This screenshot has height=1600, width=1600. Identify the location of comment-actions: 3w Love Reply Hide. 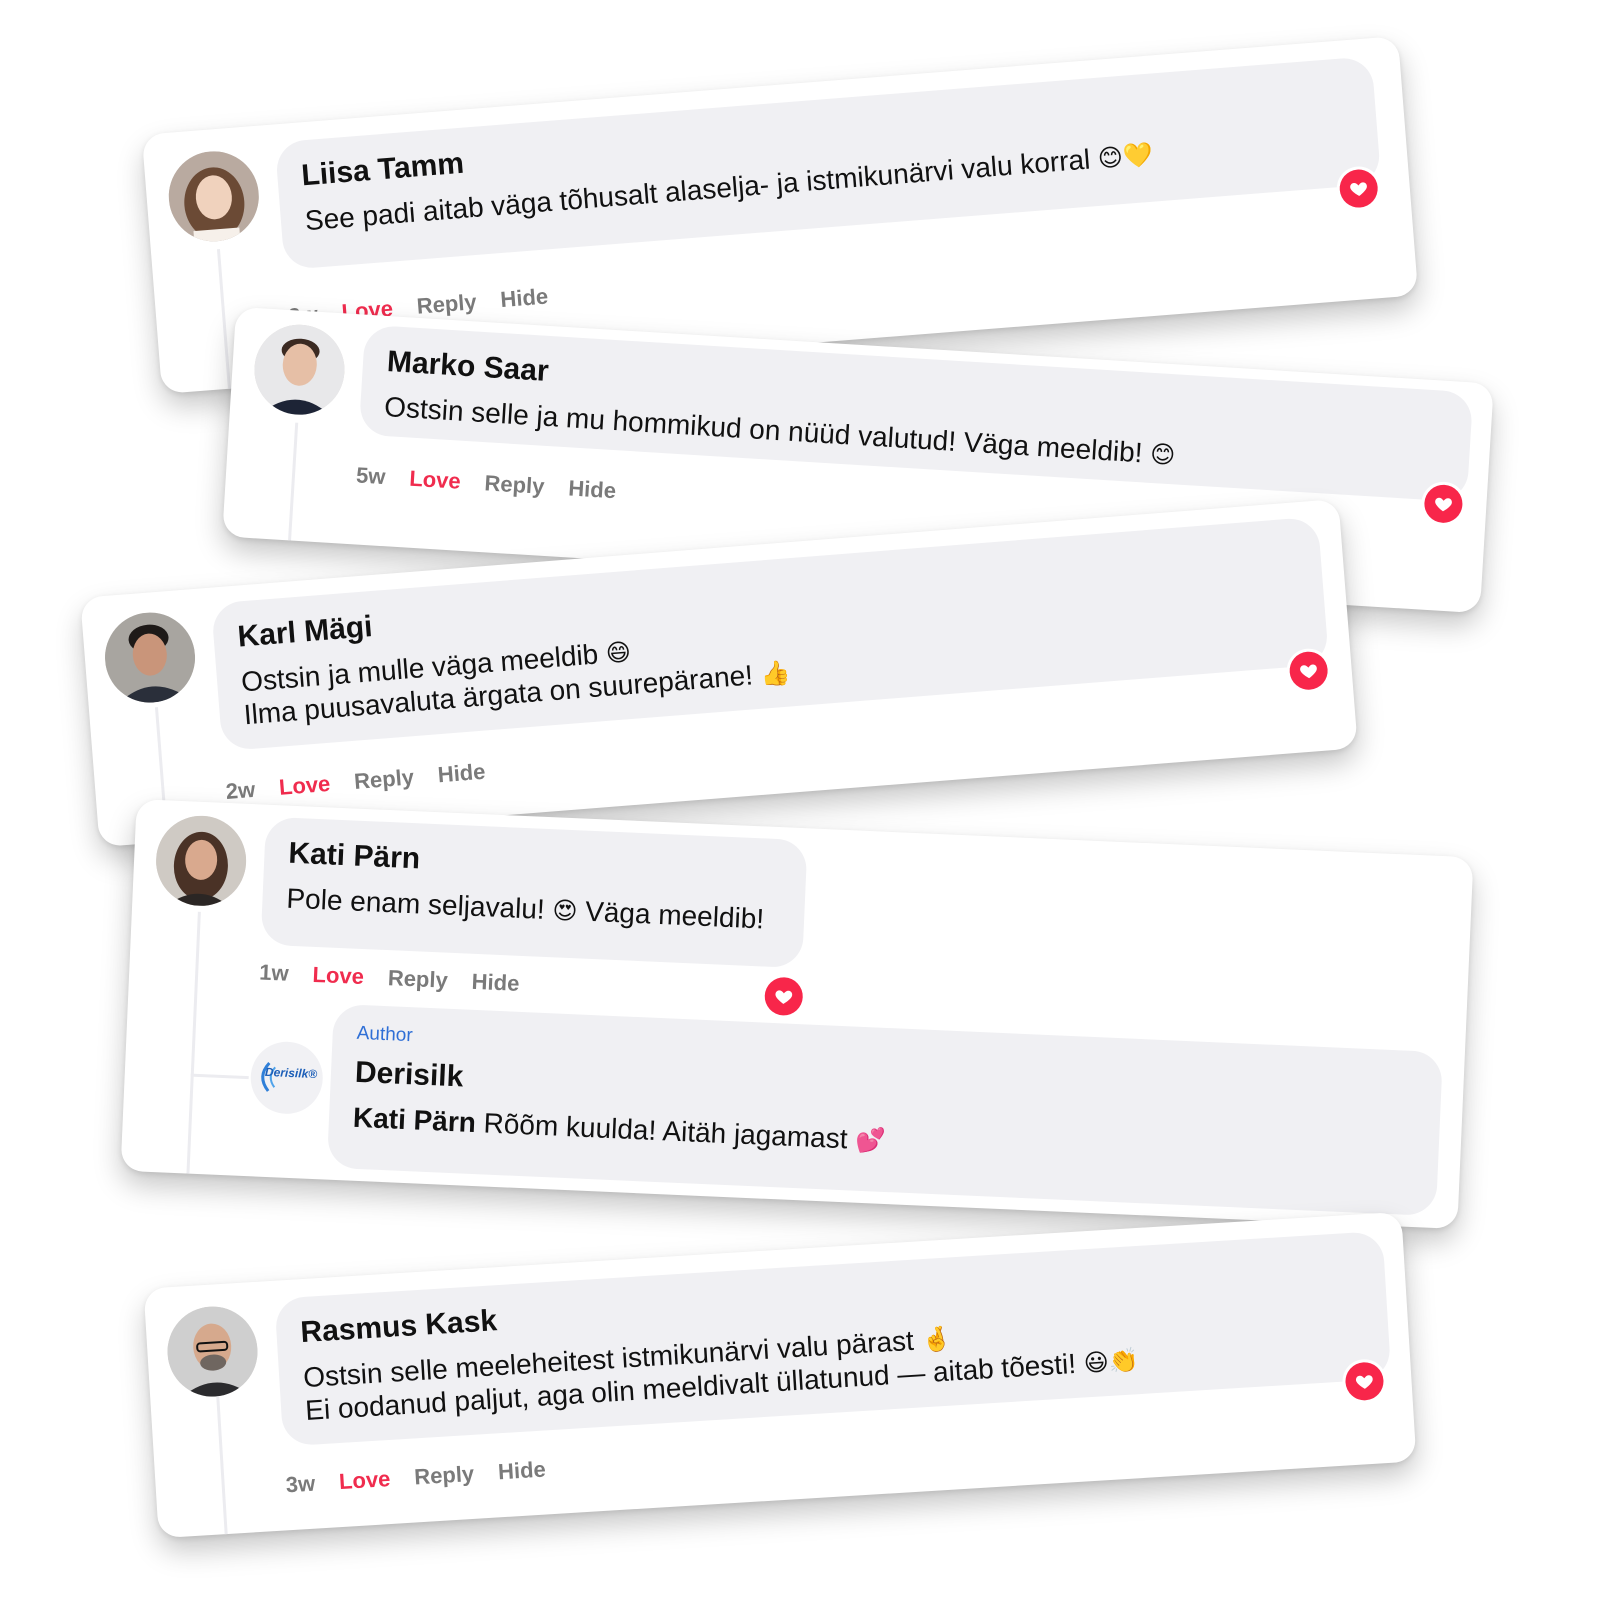
(415, 1478).